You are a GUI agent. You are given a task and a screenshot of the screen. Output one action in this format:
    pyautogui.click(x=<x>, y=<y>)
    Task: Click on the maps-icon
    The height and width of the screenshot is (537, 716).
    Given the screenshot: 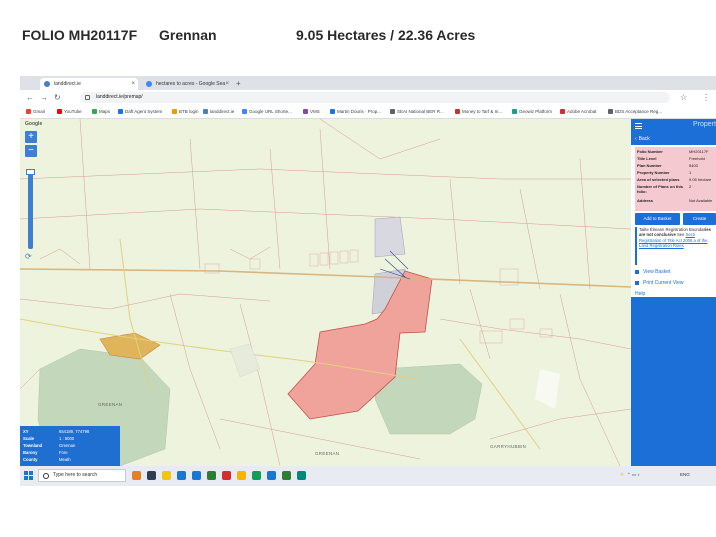 What is the action you would take?
    pyautogui.click(x=94, y=111)
    